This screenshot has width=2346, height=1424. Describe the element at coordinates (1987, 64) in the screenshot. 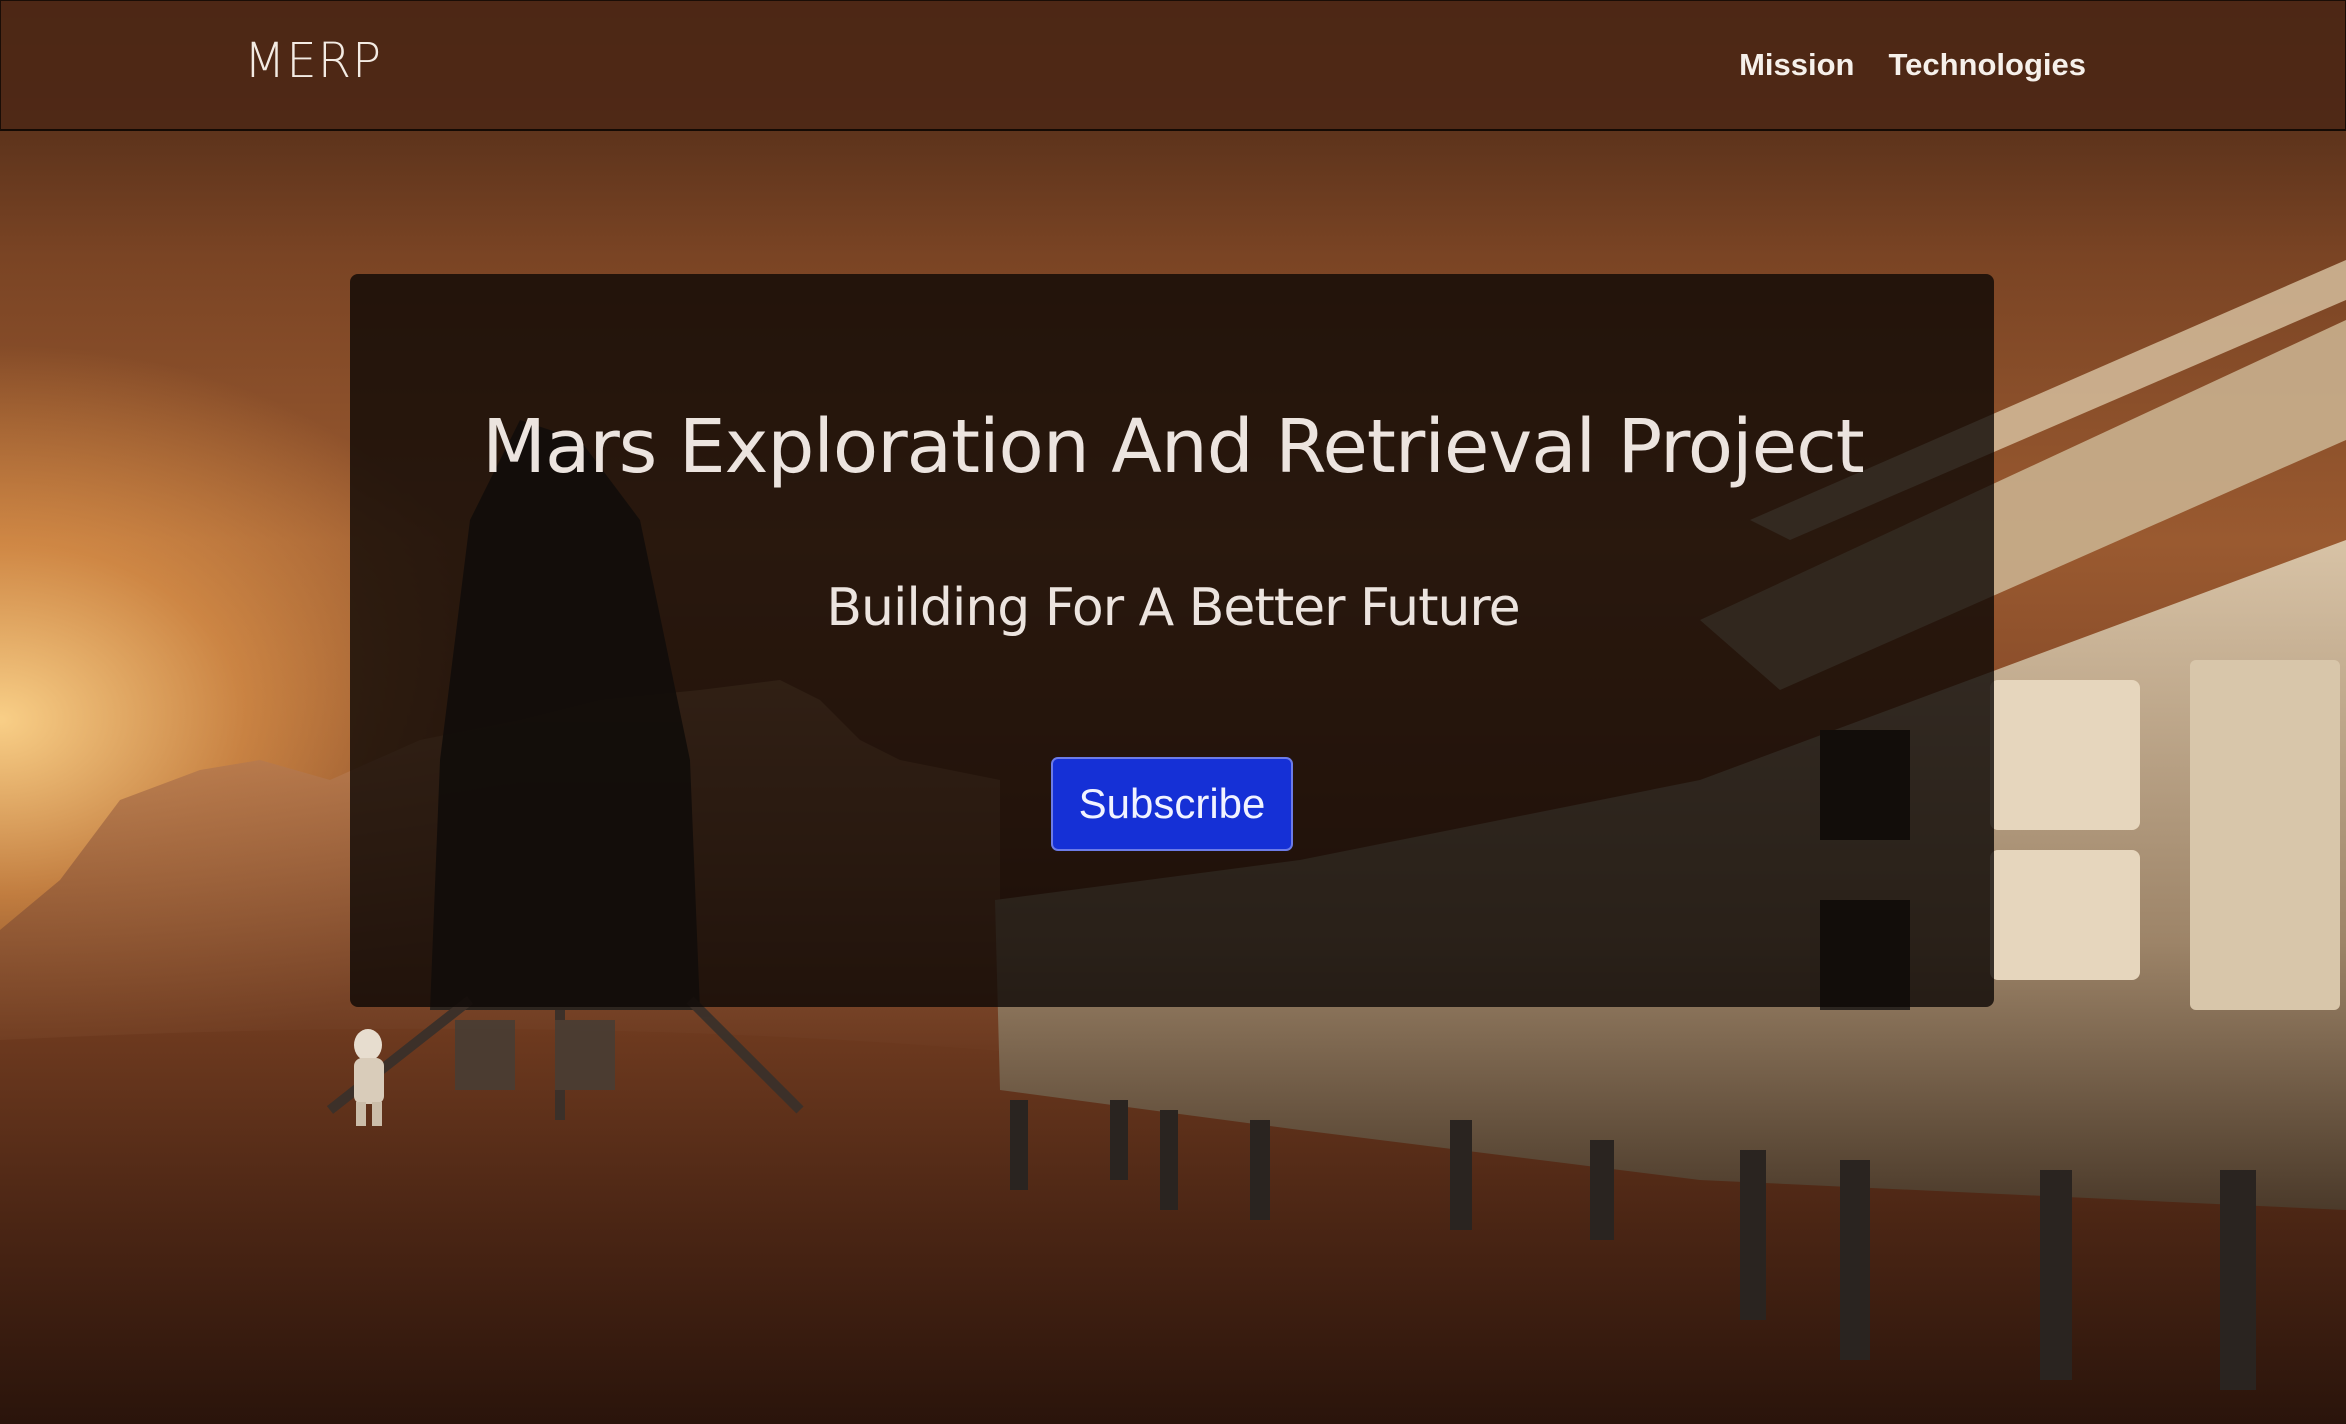

I see `nav-link-technologies: Technologies` at that location.